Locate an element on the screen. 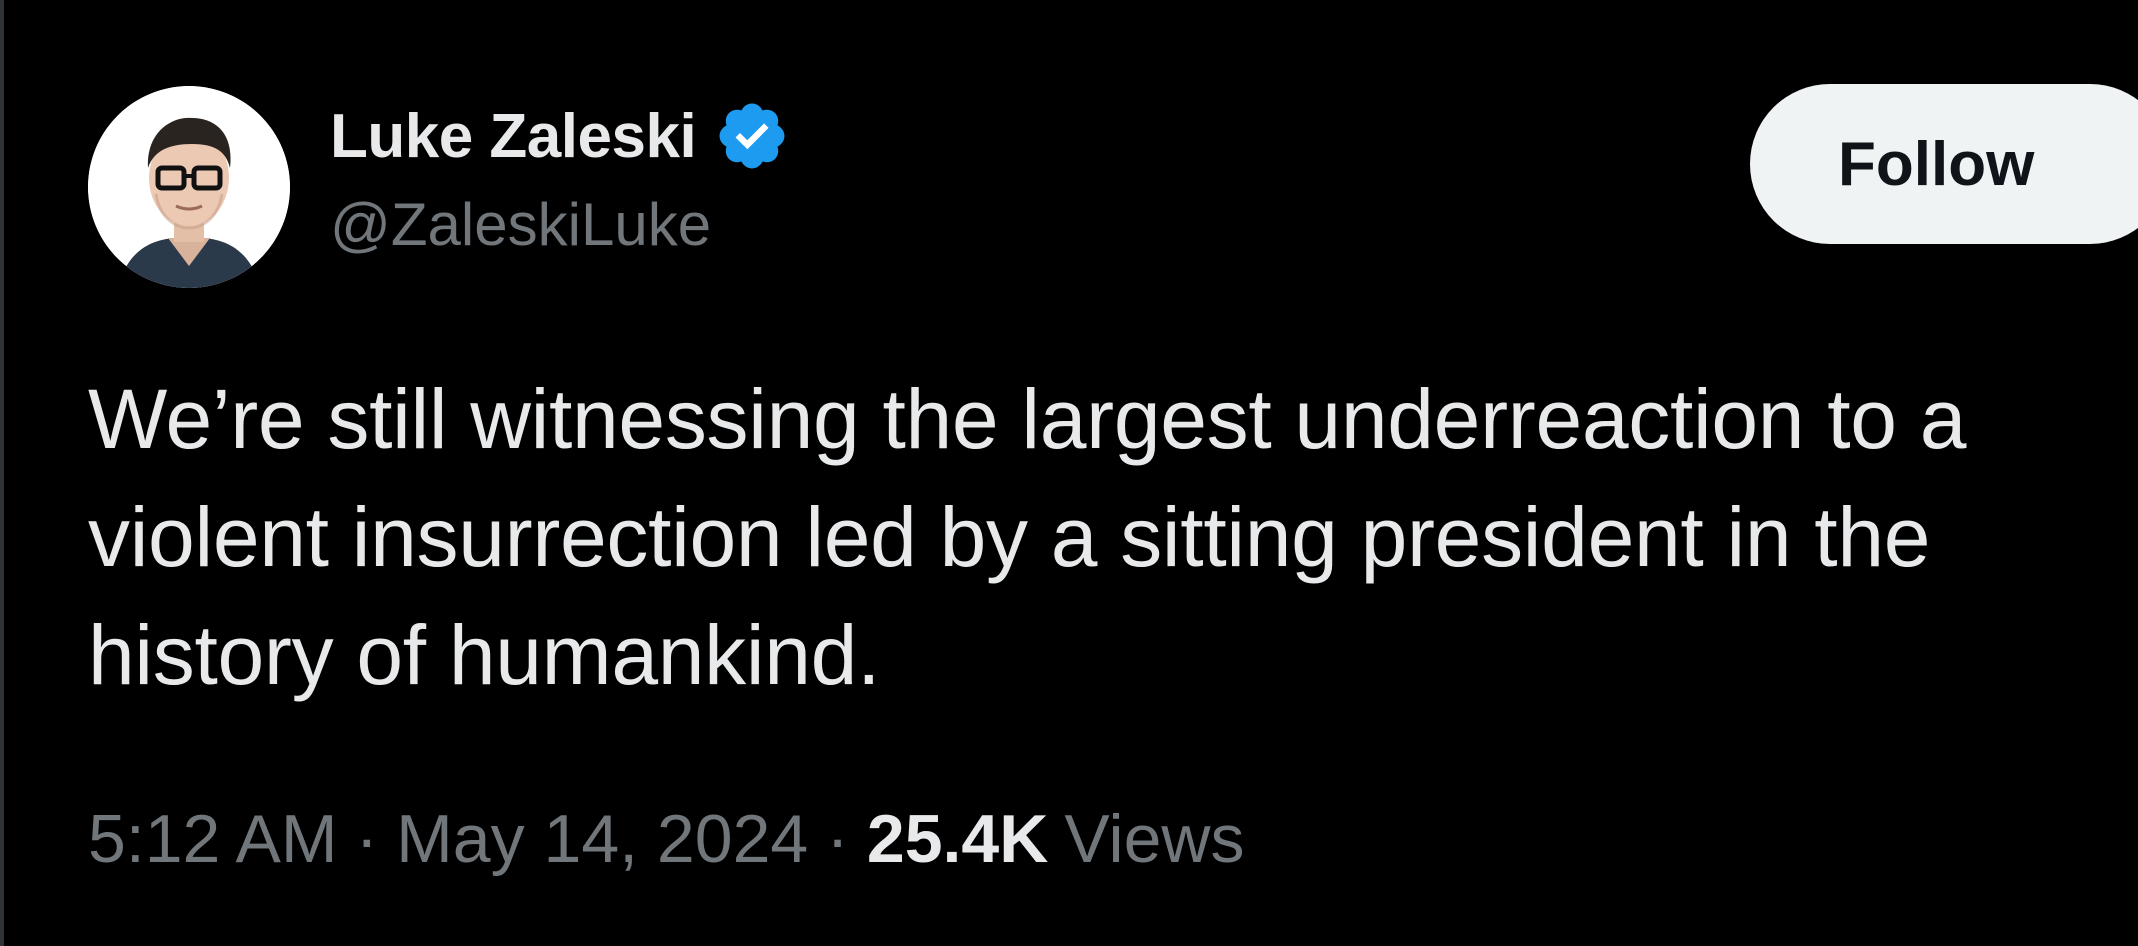  views-count: 25.4K is located at coordinates (957, 839).